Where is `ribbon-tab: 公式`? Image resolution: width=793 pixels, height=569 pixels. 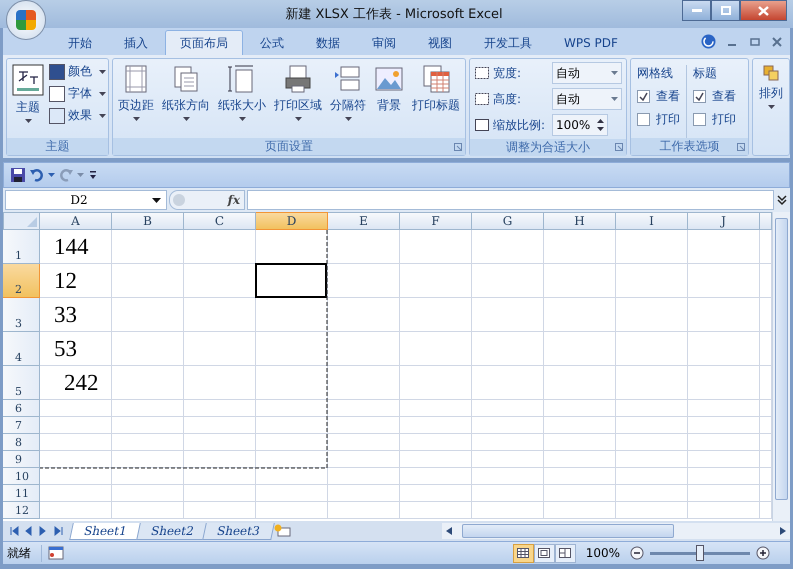
ribbon-tab: 公式 is located at coordinates (272, 42).